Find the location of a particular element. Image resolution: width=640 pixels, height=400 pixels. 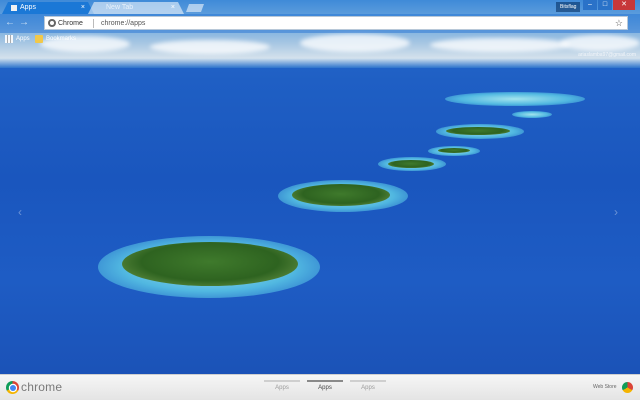

forward-arrow-icon: → is located at coordinates (24, 23).